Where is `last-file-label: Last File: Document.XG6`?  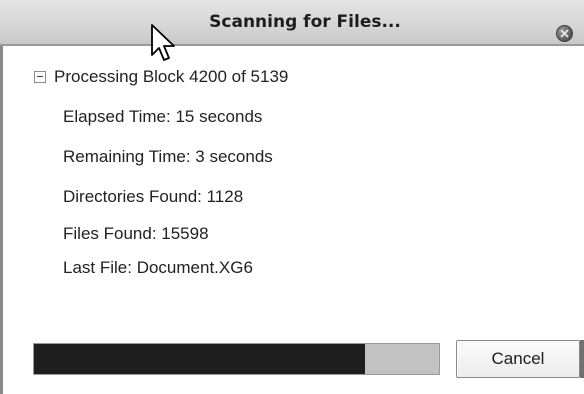
last-file-label: Last File: Document.XG6 is located at coordinates (158, 267).